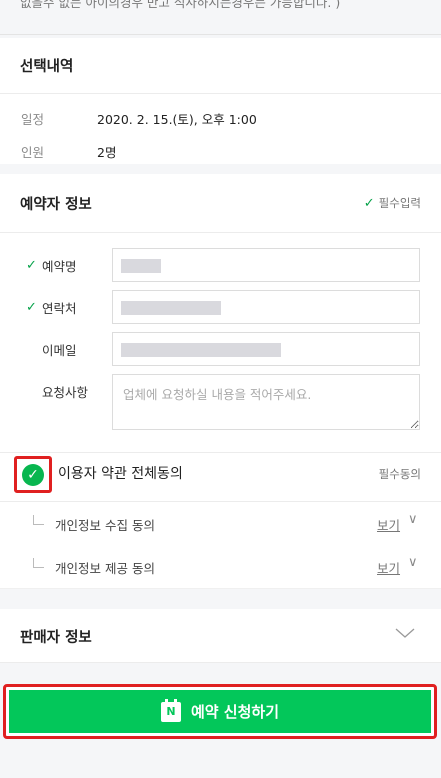 The image size is (441, 778). I want to click on contact-label-text: 연락처, so click(59, 308).